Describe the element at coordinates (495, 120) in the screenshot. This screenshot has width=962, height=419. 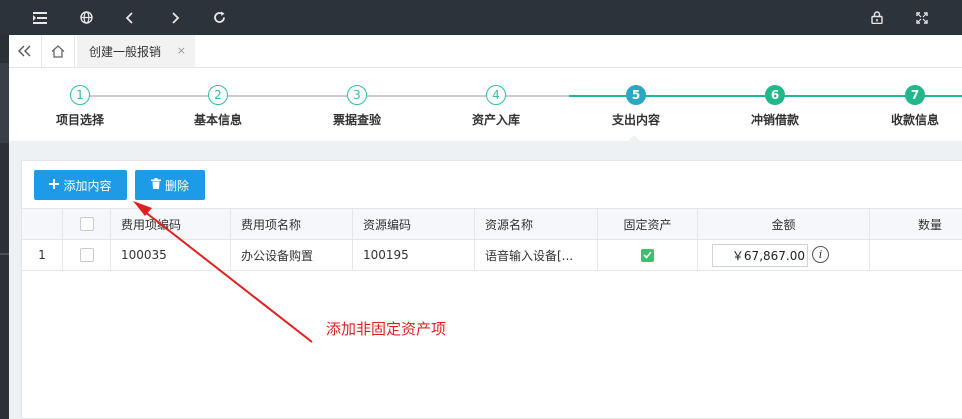
I see `step-label: 资产入库` at that location.